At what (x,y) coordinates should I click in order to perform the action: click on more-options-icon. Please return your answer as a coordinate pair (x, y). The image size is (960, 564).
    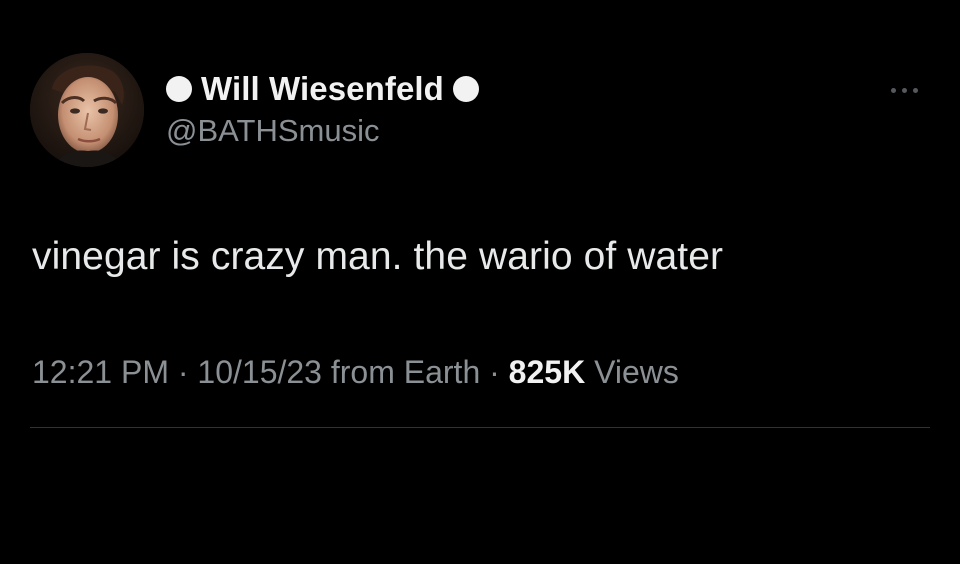
    Looking at the image, I should click on (904, 90).